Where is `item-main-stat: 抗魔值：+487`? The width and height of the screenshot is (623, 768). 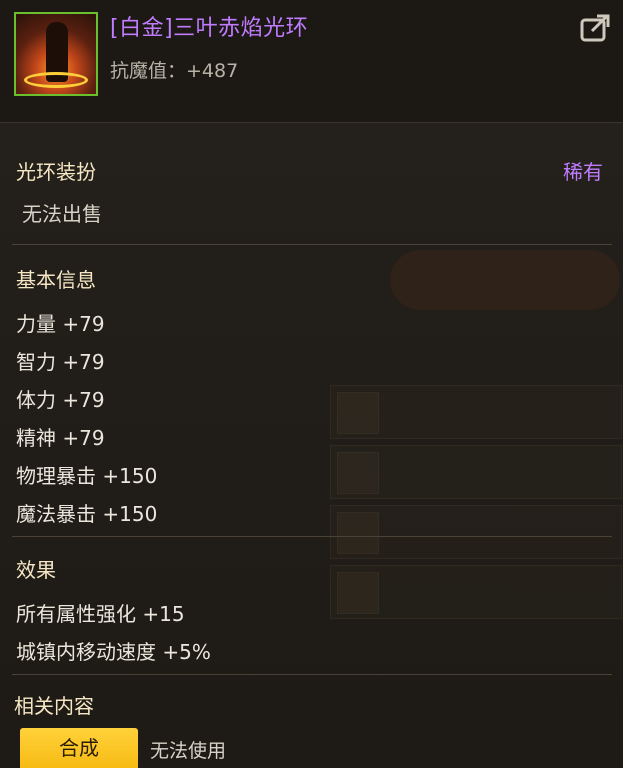 item-main-stat: 抗魔值：+487 is located at coordinates (174, 71).